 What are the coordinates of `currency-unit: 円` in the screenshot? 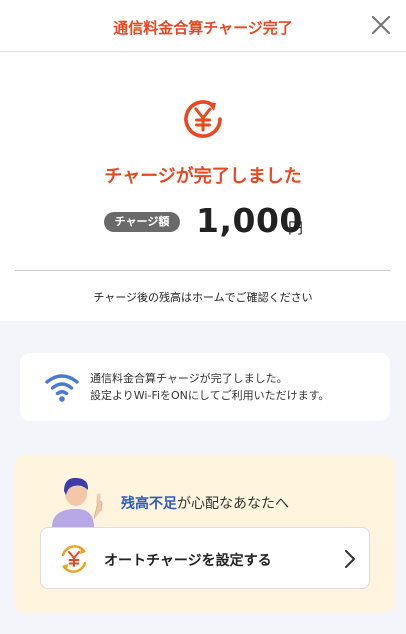 It's located at (296, 228).